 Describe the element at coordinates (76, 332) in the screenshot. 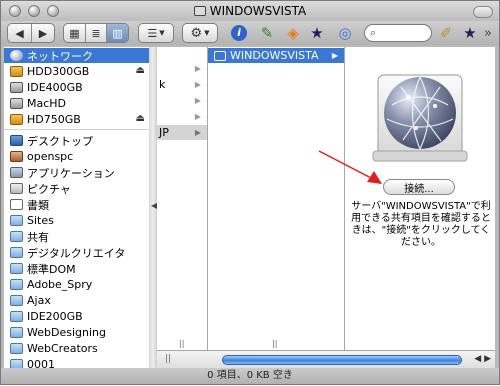

I see `sidebar-item-webdesigning: WebDesigning` at that location.